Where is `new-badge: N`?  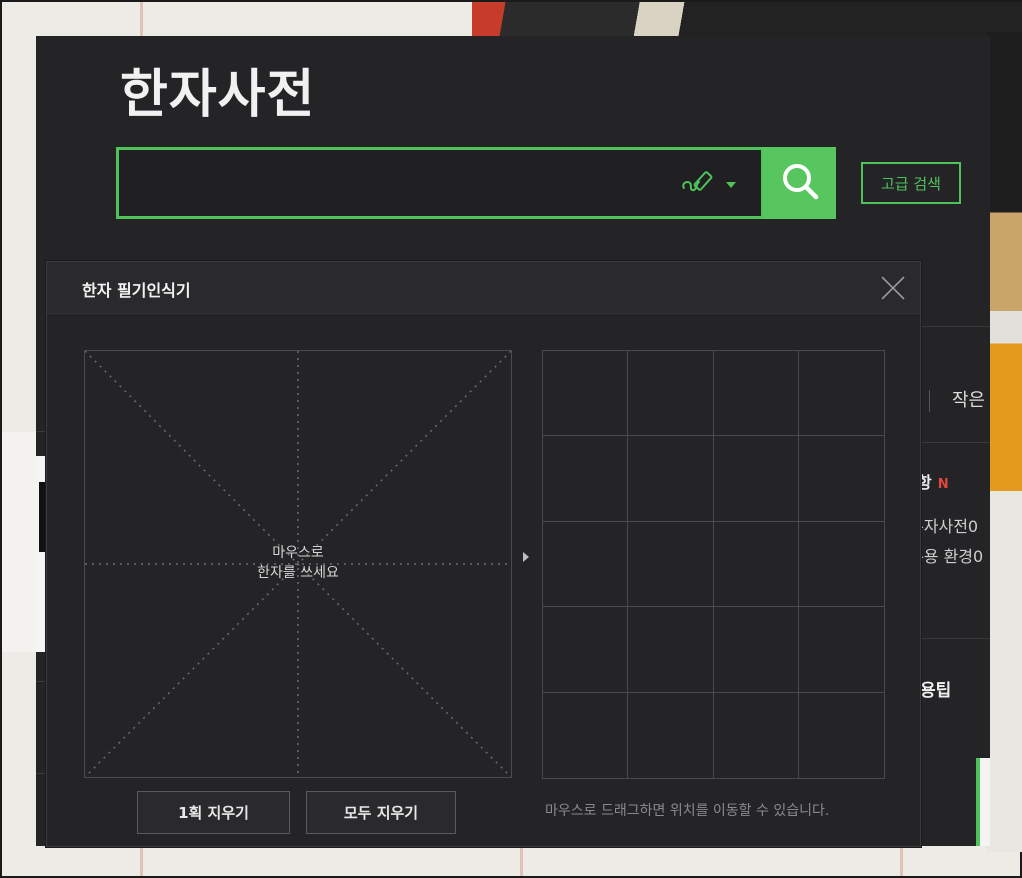
new-badge: N is located at coordinates (943, 484).